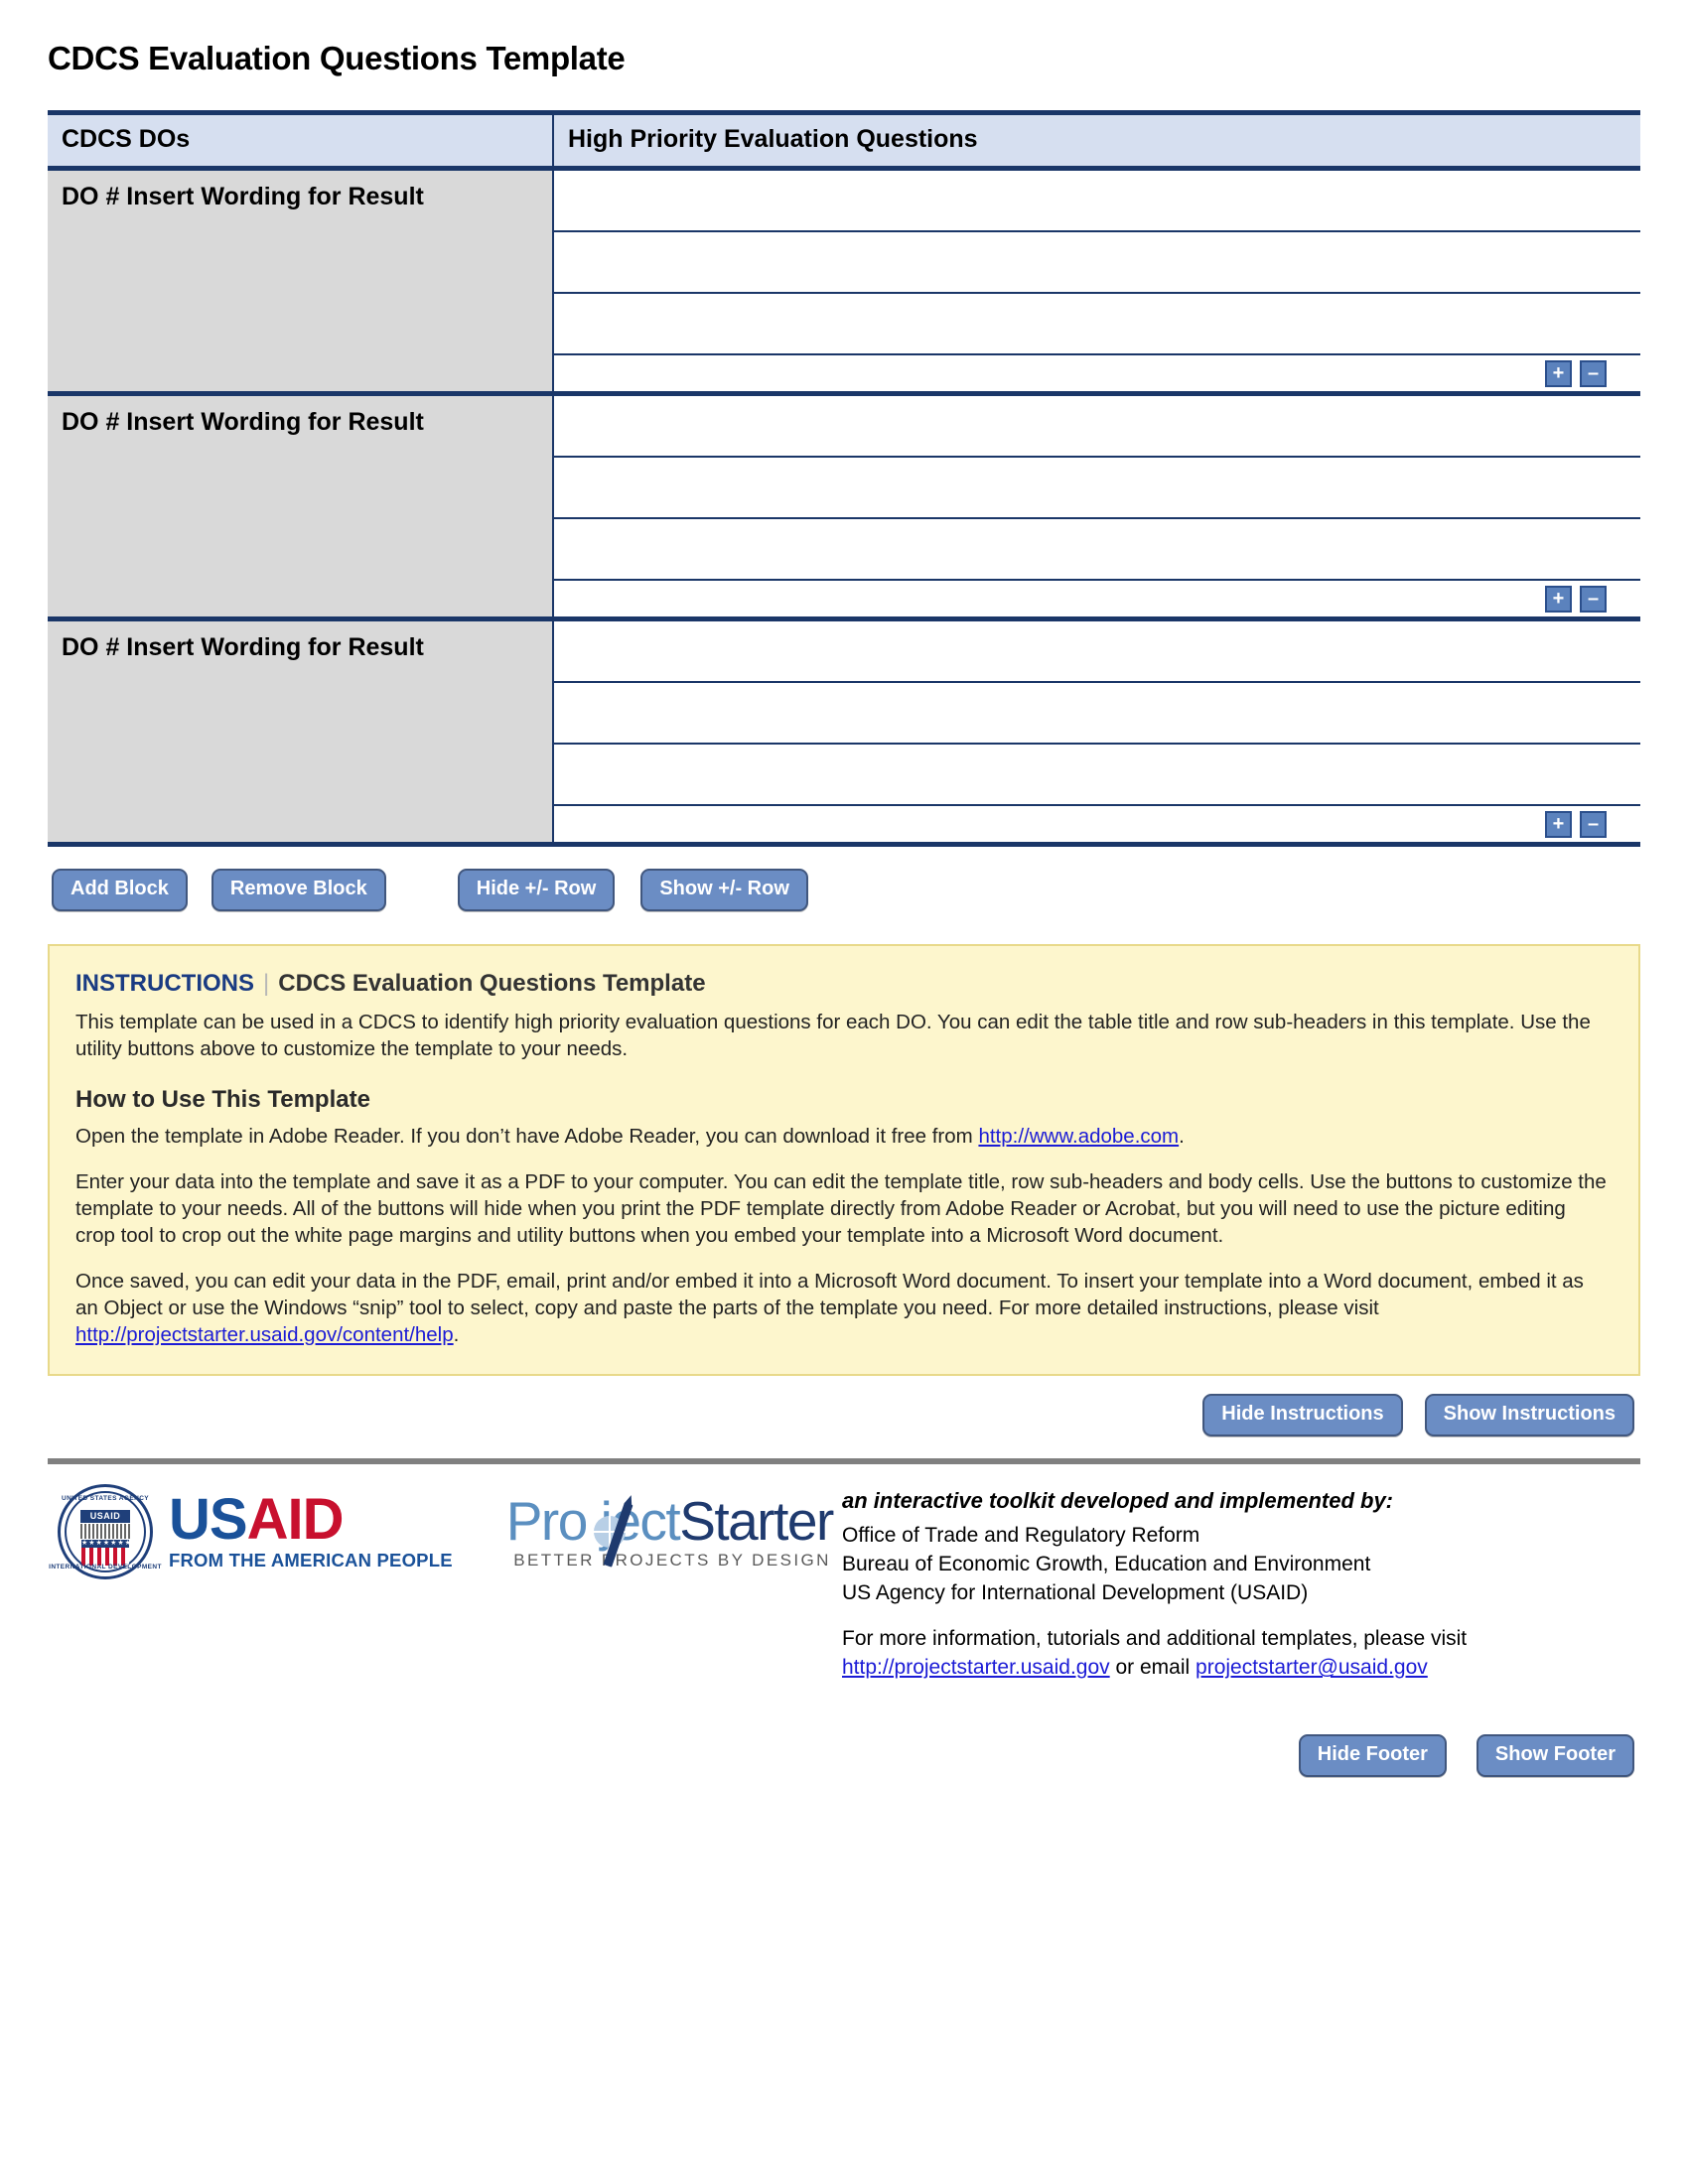 The image size is (1688, 2184). What do you see at coordinates (724, 890) in the screenshot?
I see `show-plus-minus-row-button: Show +/- Row` at bounding box center [724, 890].